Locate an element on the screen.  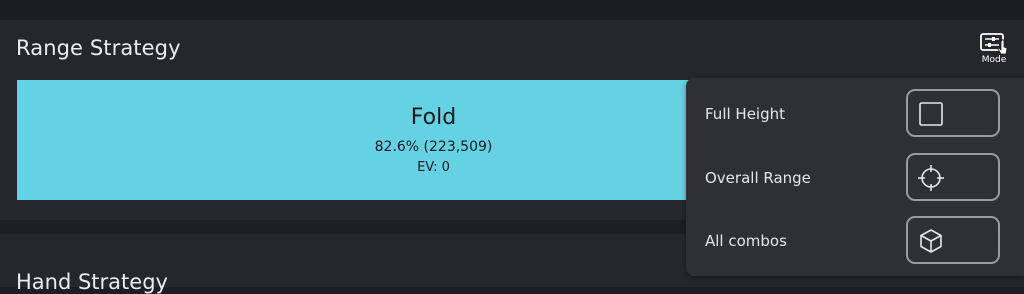
square-icon is located at coordinates (931, 114).